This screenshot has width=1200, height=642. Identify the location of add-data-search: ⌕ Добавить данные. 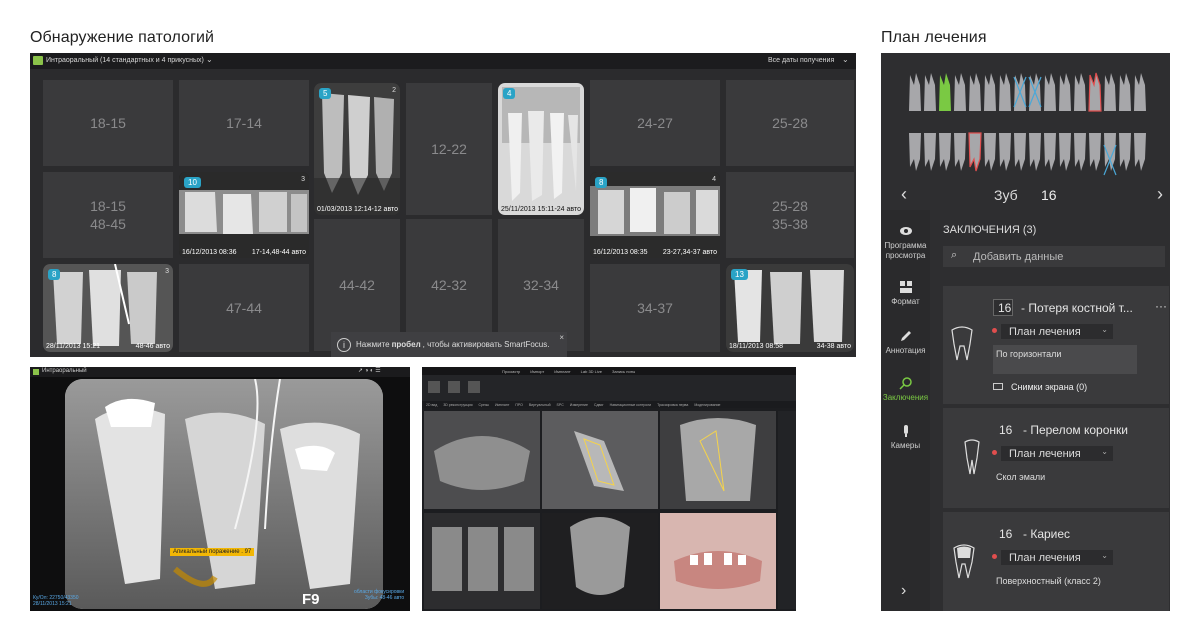
(1054, 256).